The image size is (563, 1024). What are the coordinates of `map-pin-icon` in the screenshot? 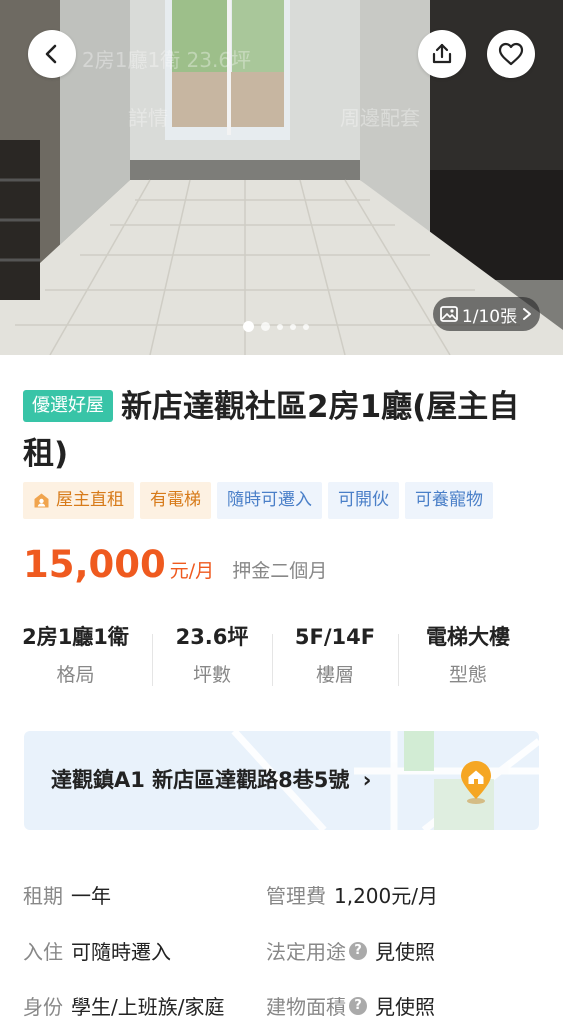 It's located at (476, 782).